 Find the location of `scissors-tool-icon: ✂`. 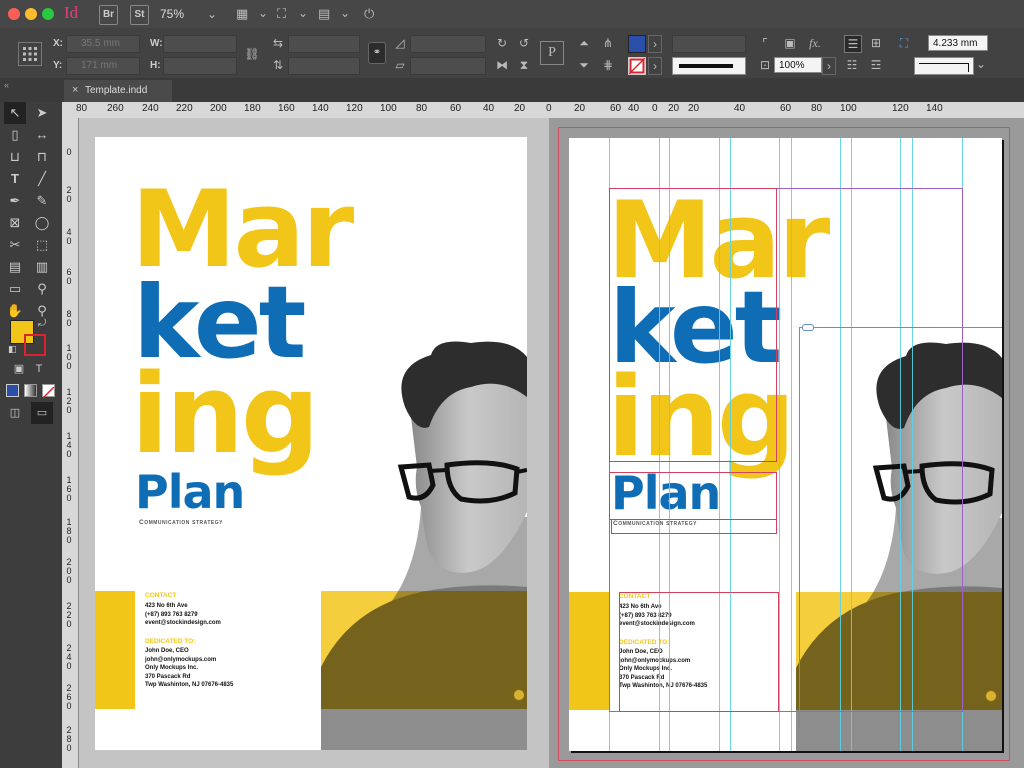

scissors-tool-icon: ✂ is located at coordinates (15, 245).